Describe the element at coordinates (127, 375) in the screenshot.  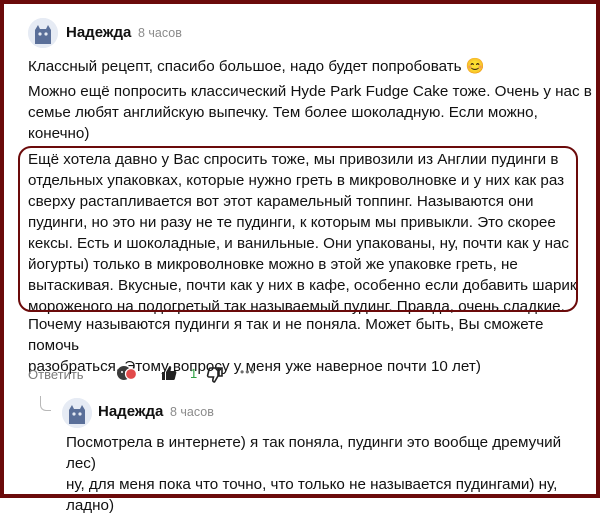
I see `reactions-icon` at that location.